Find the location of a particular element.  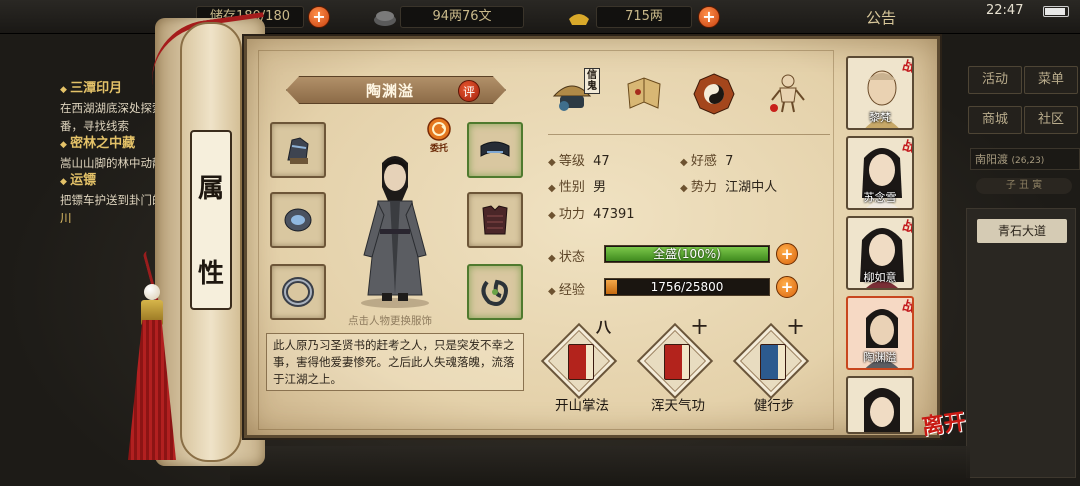

equip-slot-ring is located at coordinates (298, 292).